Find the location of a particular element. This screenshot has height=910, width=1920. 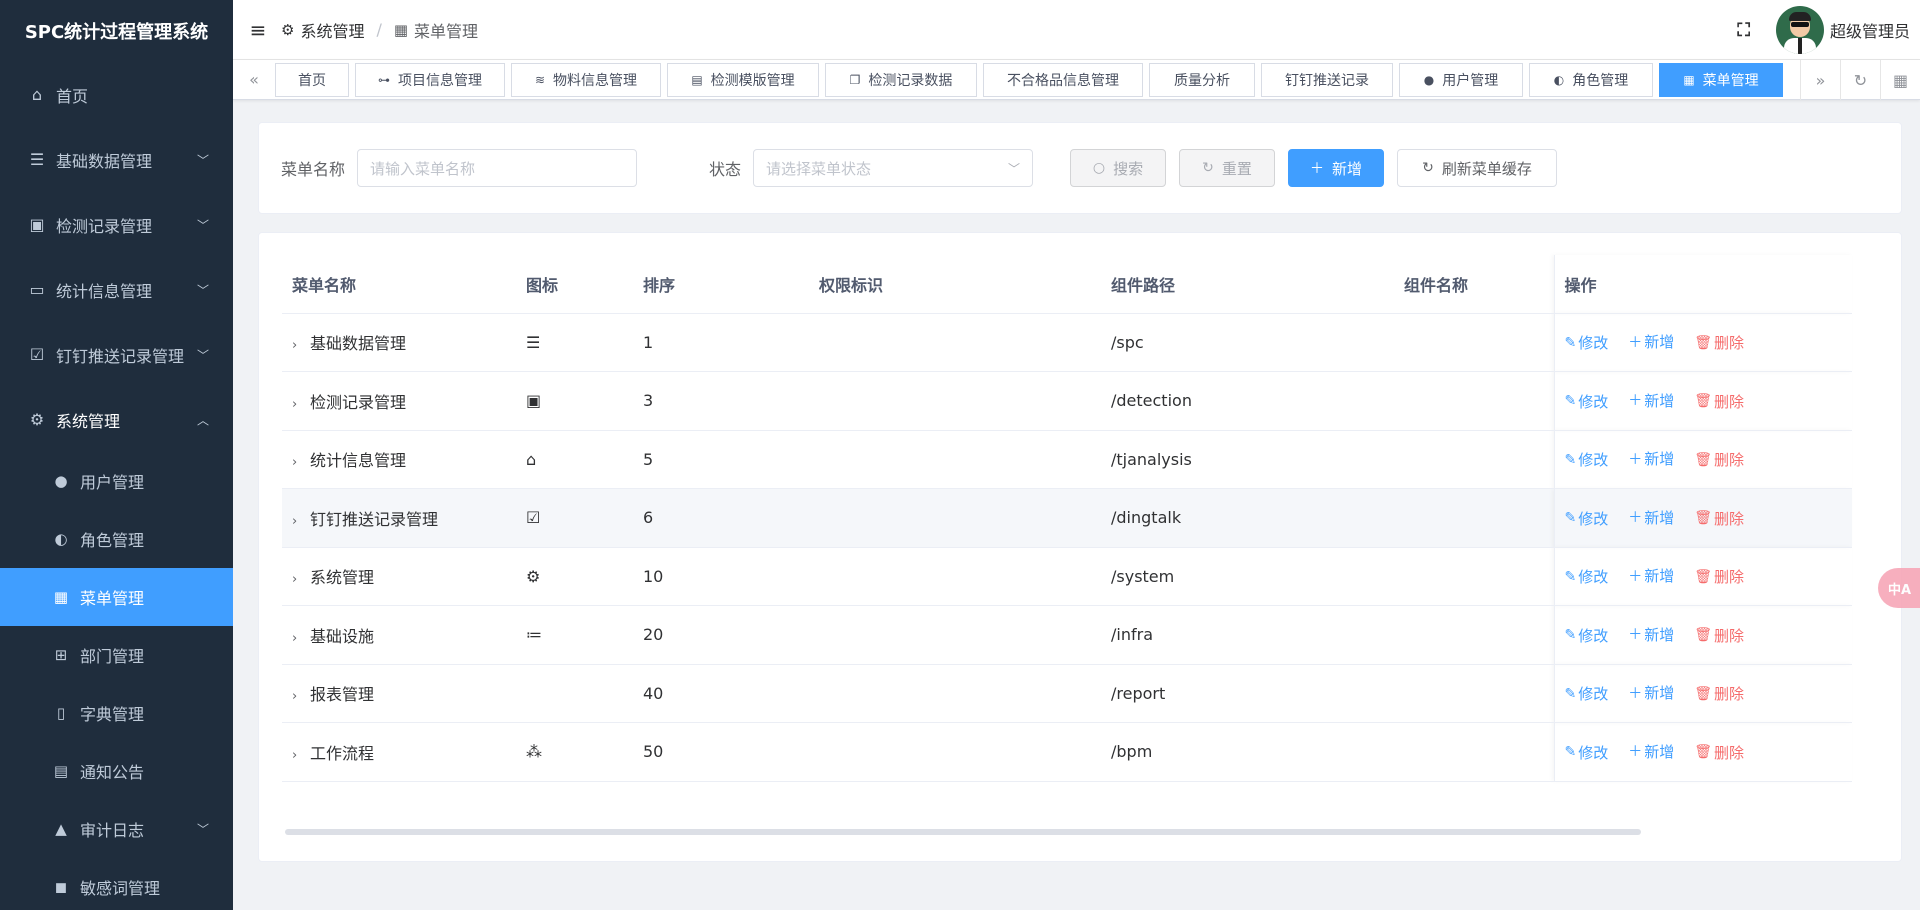

column-header: 操作 is located at coordinates (1702, 284).